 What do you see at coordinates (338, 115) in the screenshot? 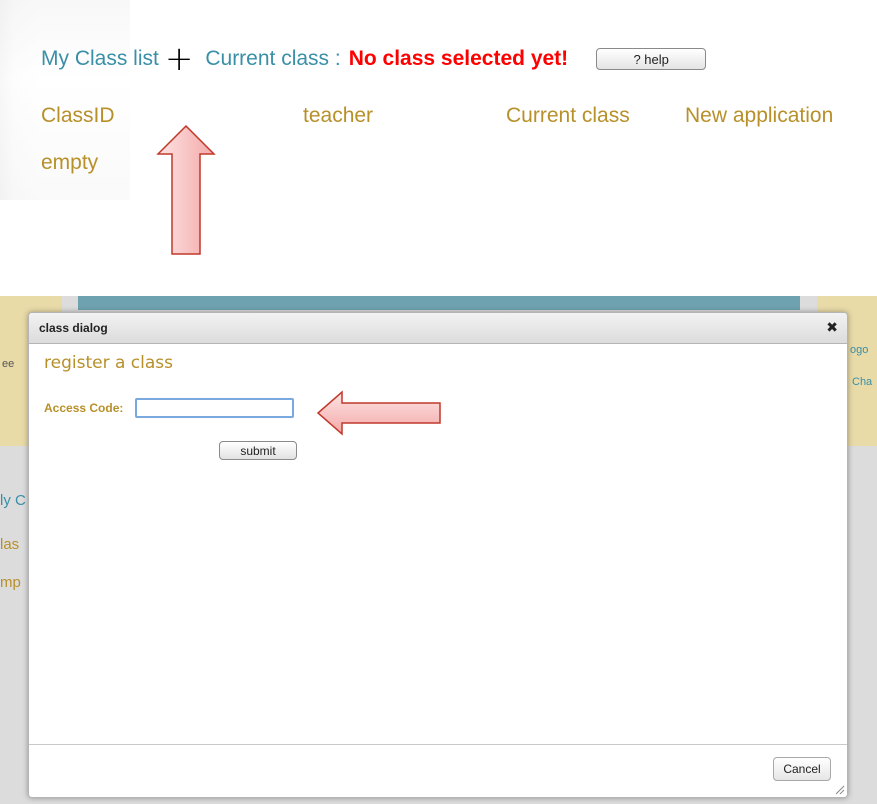
I see `column-header-teacher: teacher` at bounding box center [338, 115].